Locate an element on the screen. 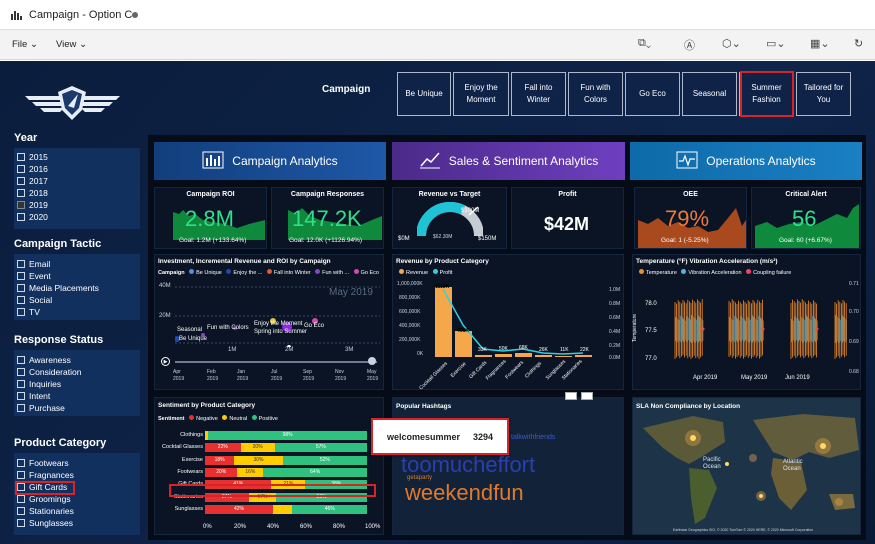 Image resolution: width=875 pixels, height=544 pixels. play-axis-handle is located at coordinates (372, 361).